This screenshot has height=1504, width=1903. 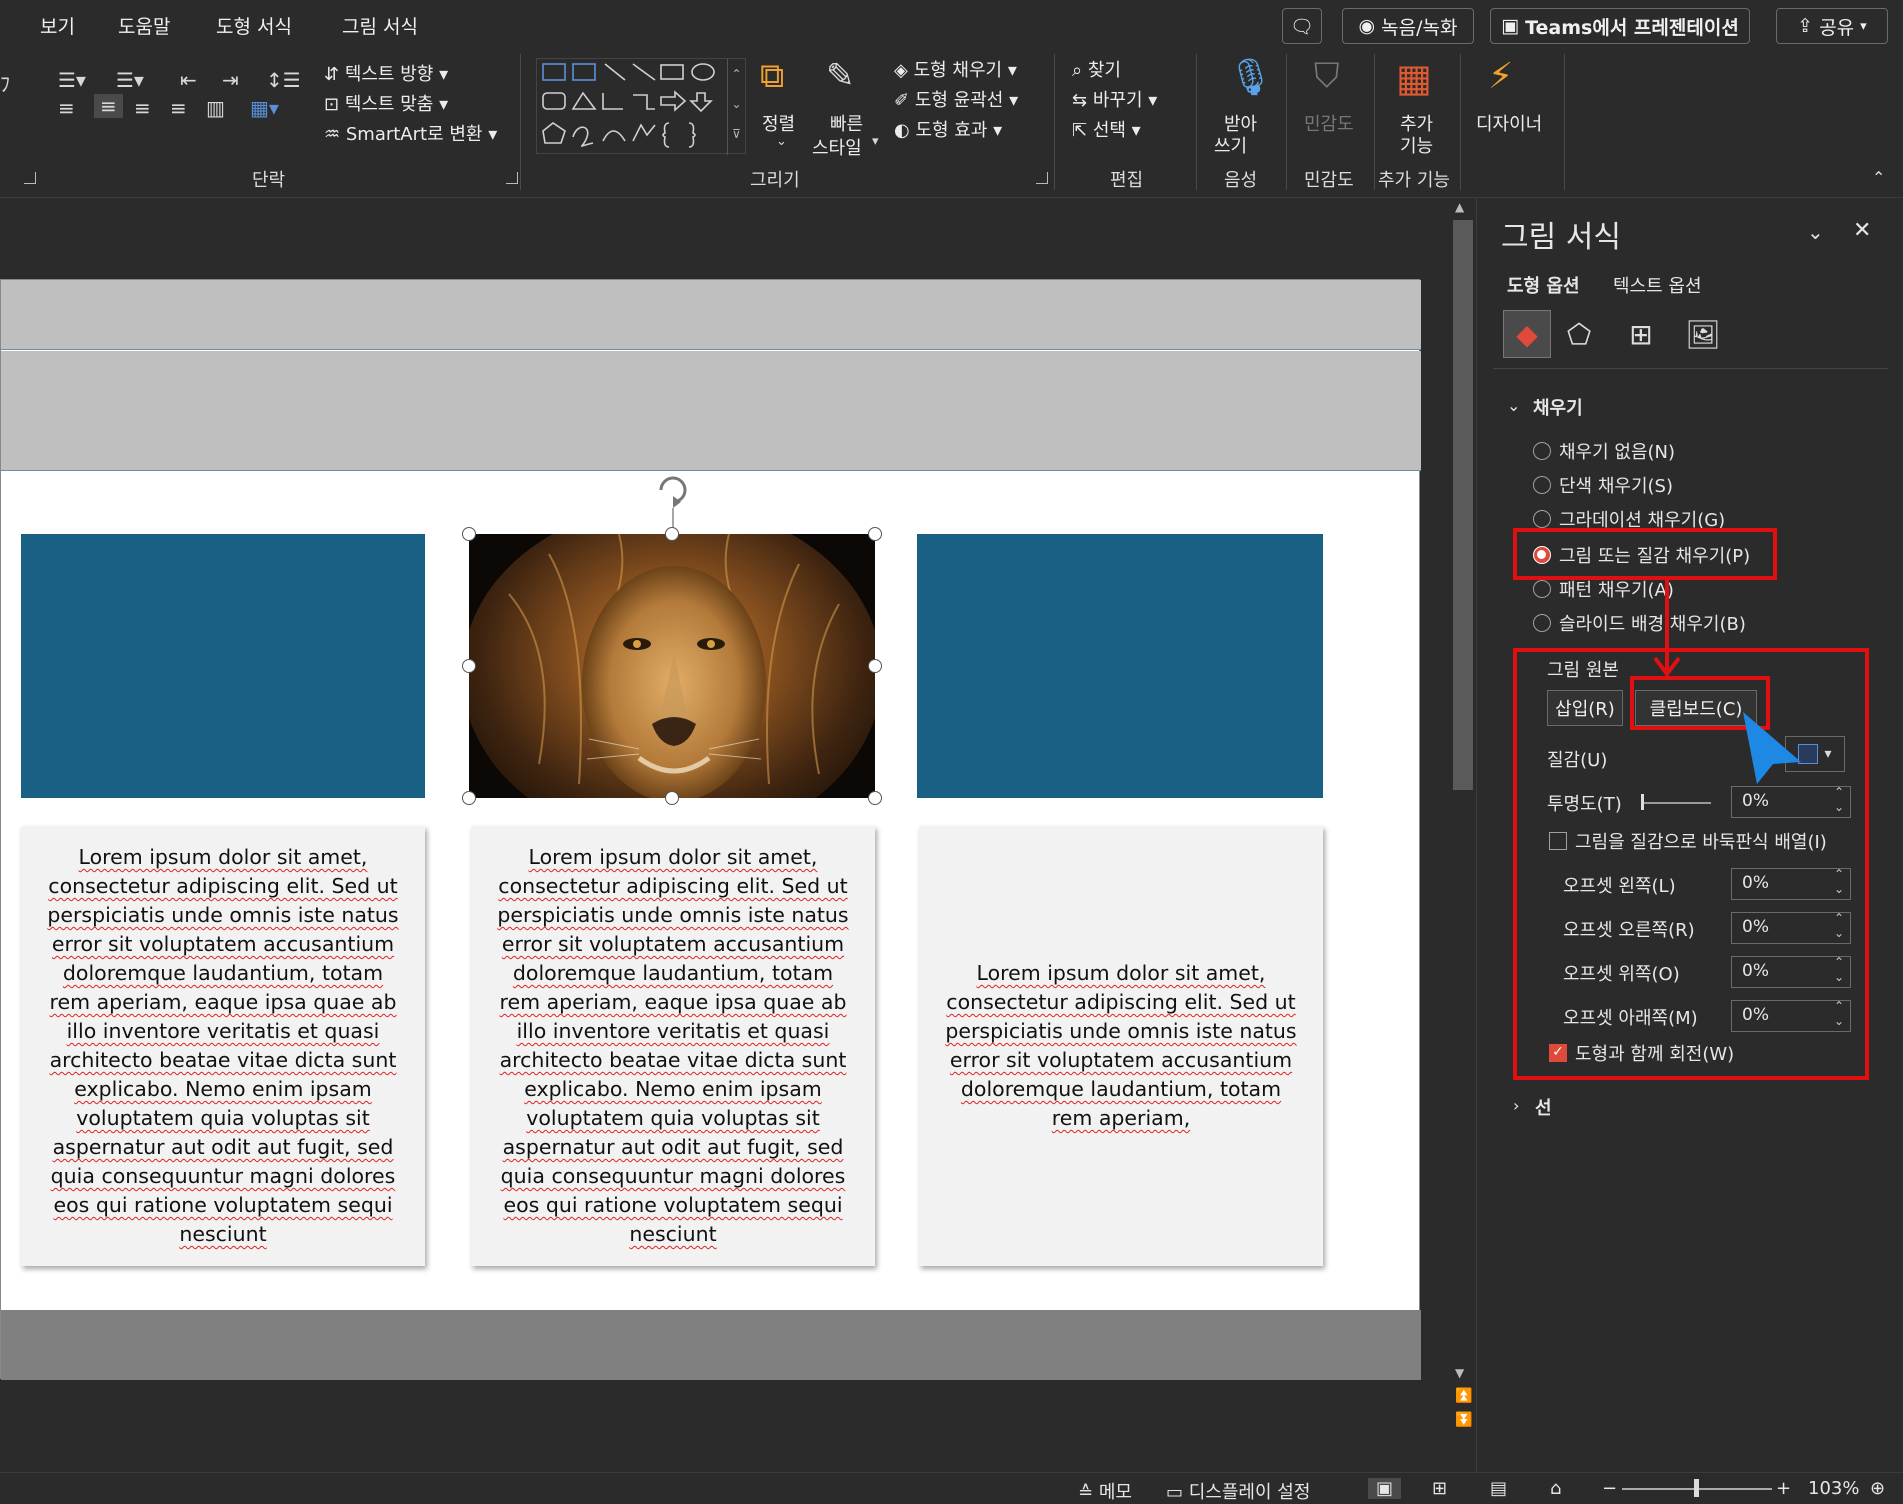 I want to click on shape-effects-button: ◐ 도형 효과 ▾, so click(x=948, y=129).